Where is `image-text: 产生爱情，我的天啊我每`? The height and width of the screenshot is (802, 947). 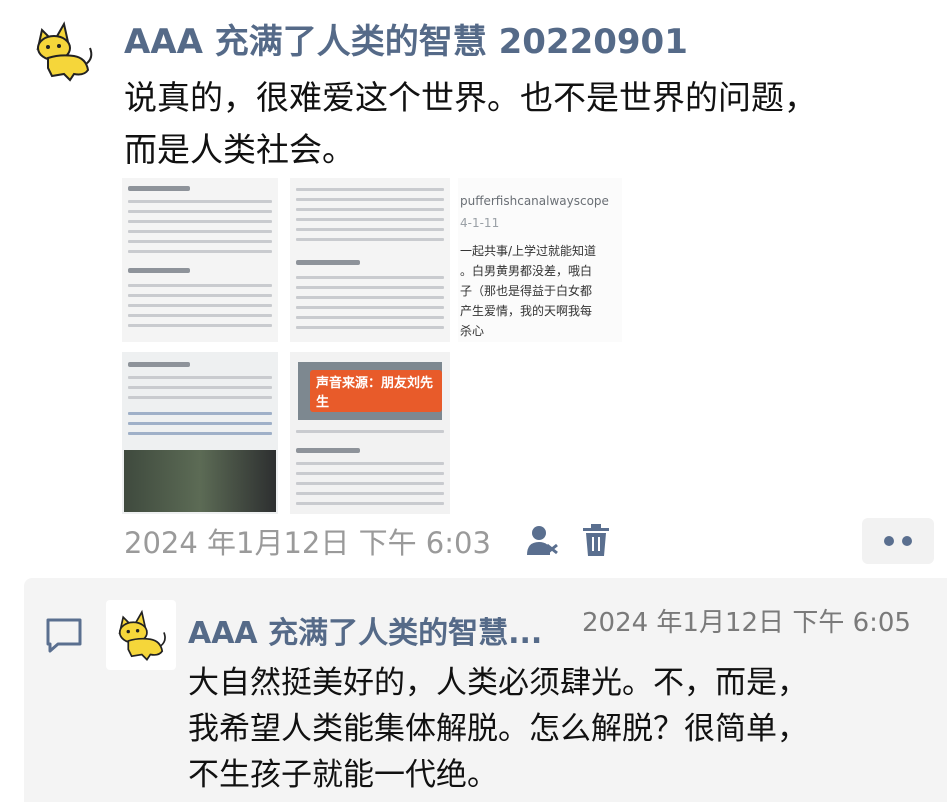 image-text: 产生爱情，我的天啊我每 is located at coordinates (526, 311).